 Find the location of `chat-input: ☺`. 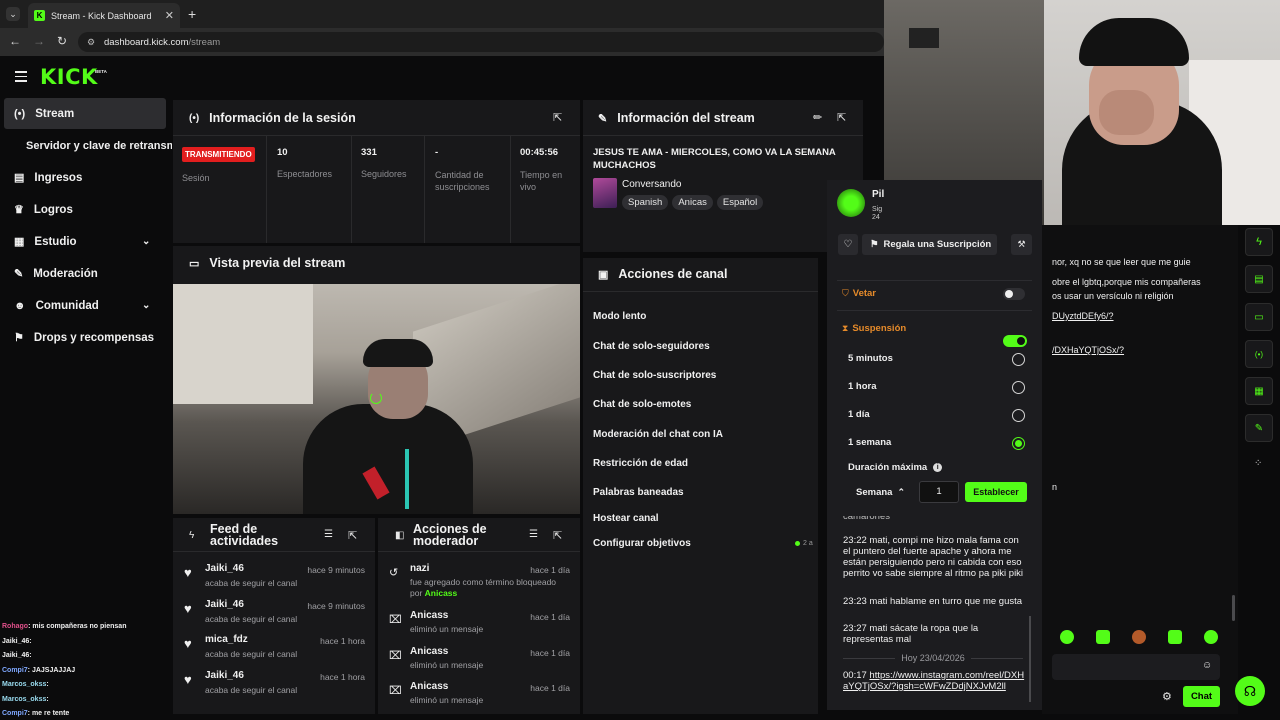

chat-input: ☺ is located at coordinates (1136, 667).